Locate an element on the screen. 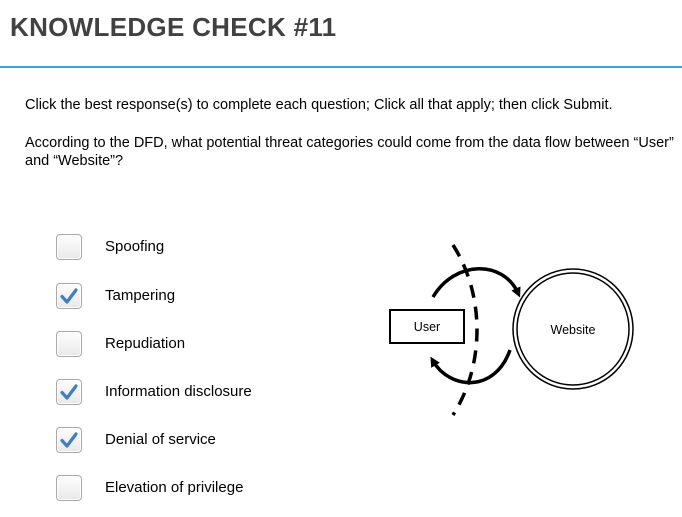 The width and height of the screenshot is (682, 517). option-label: Repudiation is located at coordinates (145, 343).